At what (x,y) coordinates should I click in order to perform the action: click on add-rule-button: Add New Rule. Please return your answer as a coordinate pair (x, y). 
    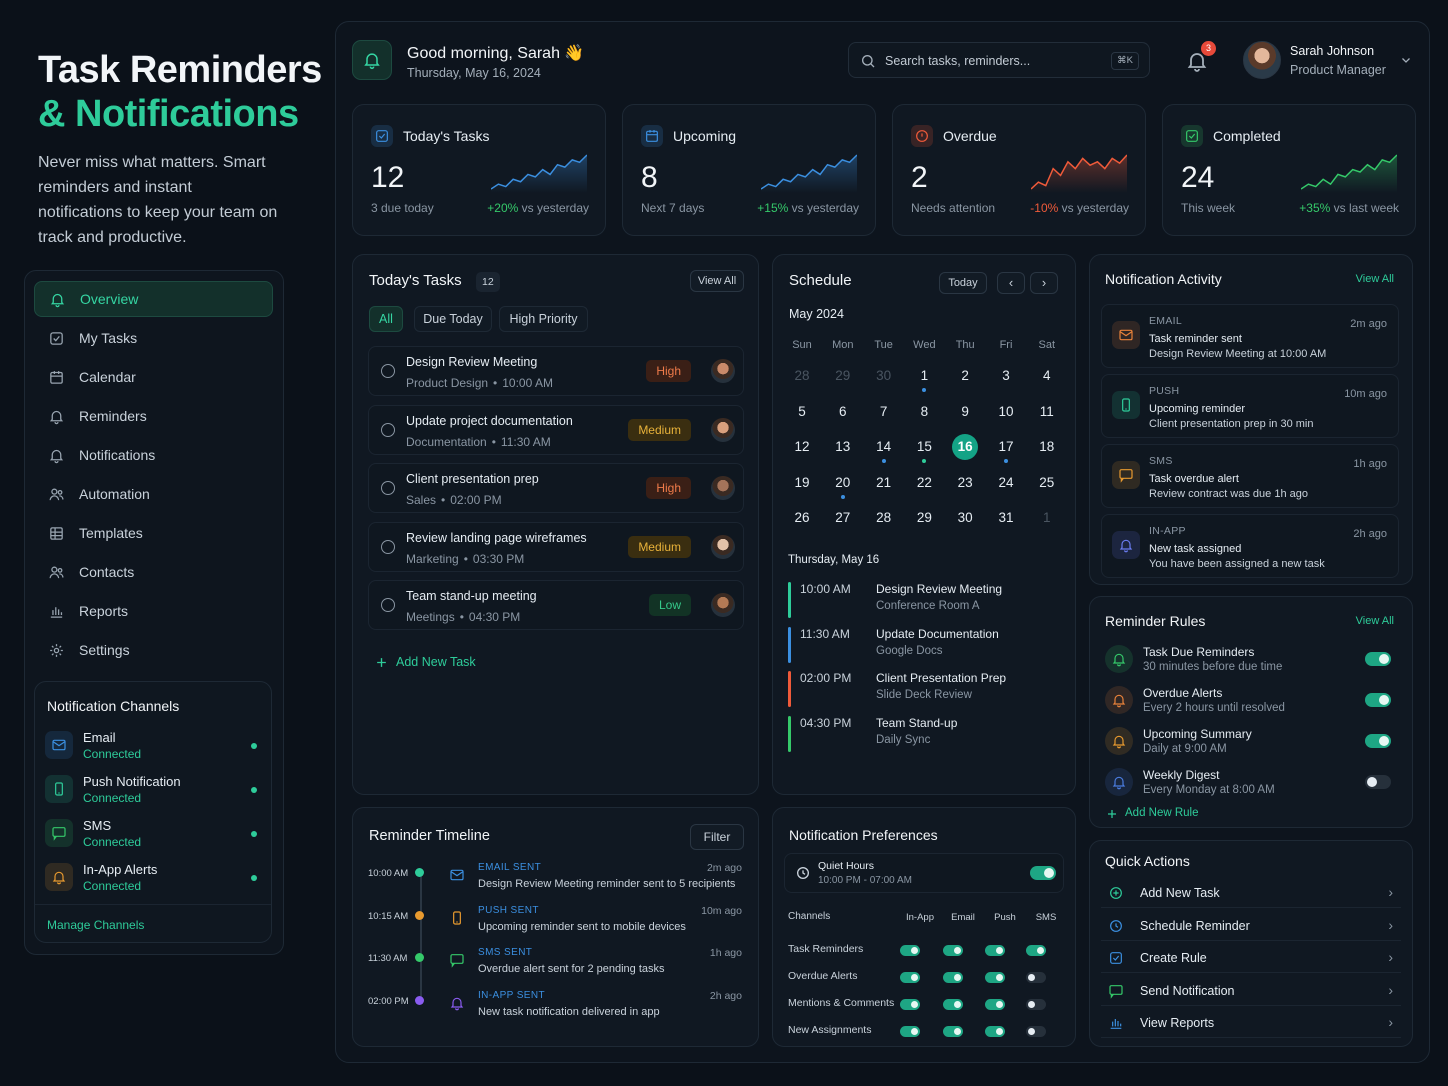
    Looking at the image, I should click on (1162, 813).